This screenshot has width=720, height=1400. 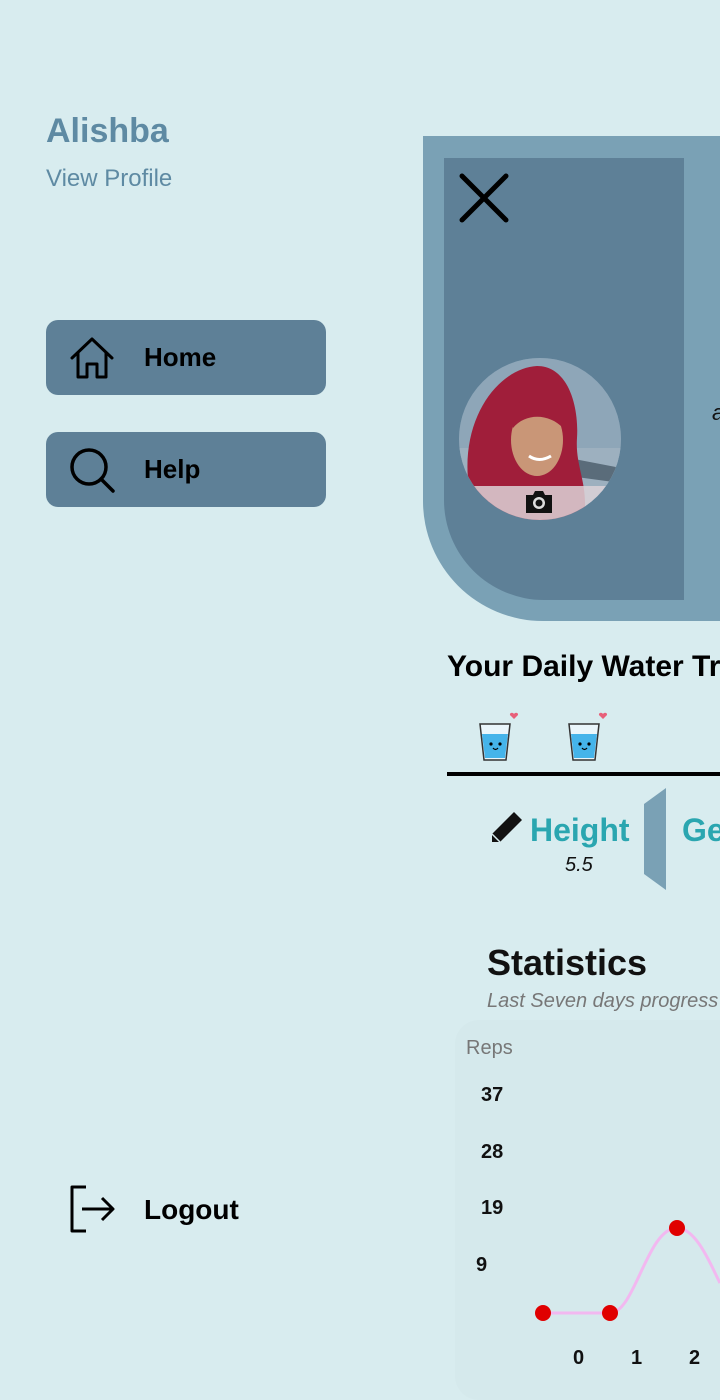 I want to click on y-tick-label: 9, so click(x=481, y=1265).